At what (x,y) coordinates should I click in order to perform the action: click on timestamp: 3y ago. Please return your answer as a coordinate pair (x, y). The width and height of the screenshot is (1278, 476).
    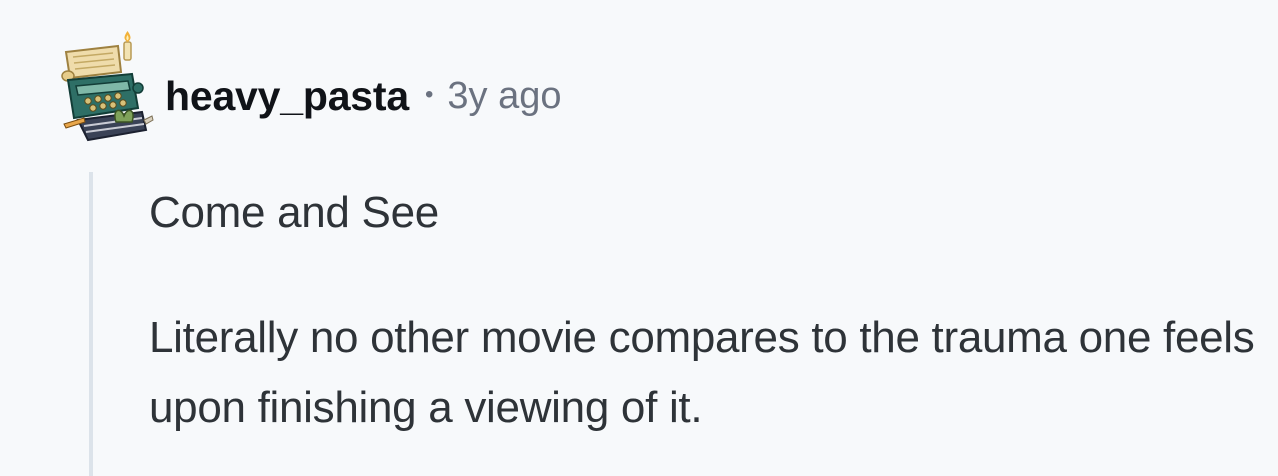
    Looking at the image, I should click on (504, 96).